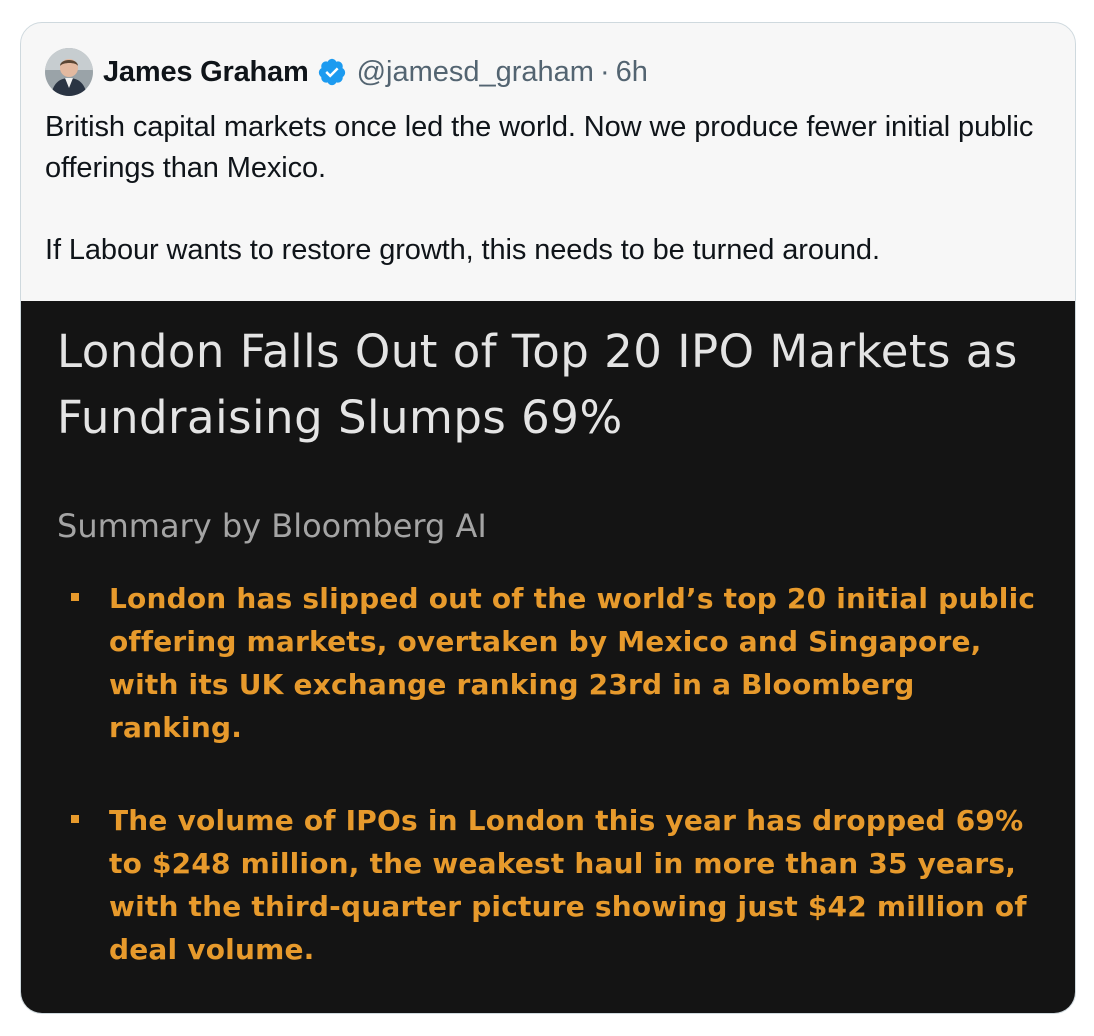 This screenshot has width=1094, height=1036. What do you see at coordinates (332, 72) in the screenshot?
I see `verified-badge-icon` at bounding box center [332, 72].